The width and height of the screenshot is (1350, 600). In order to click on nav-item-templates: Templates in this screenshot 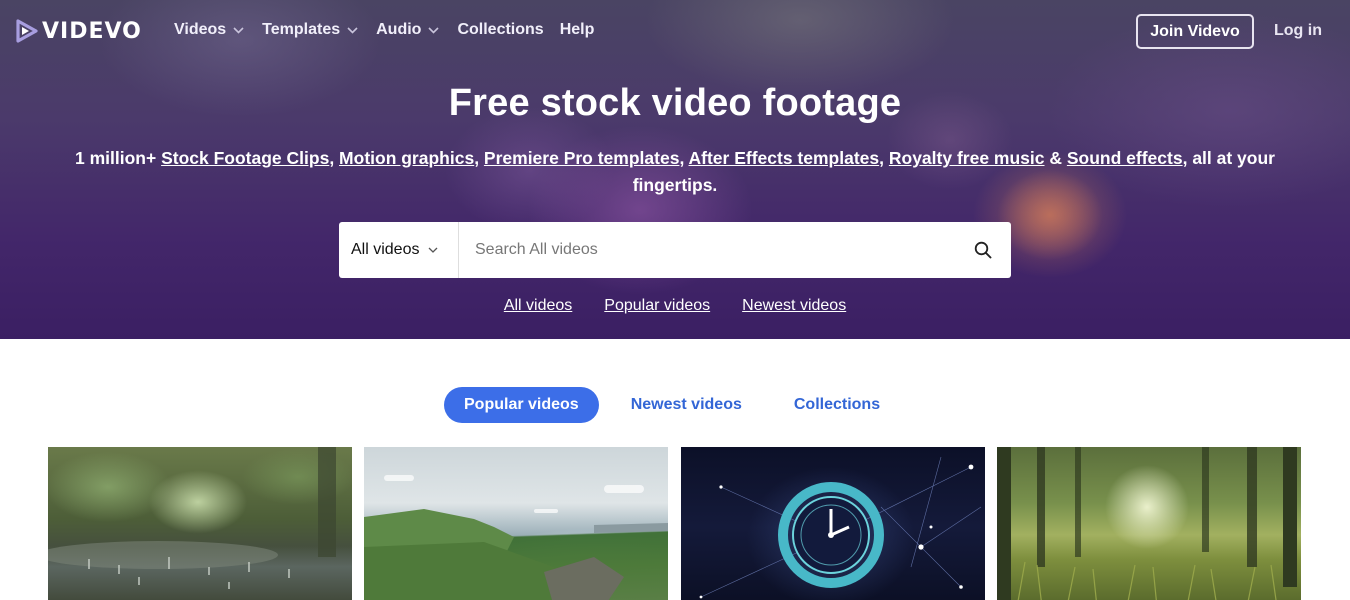, I will do `click(310, 30)`.